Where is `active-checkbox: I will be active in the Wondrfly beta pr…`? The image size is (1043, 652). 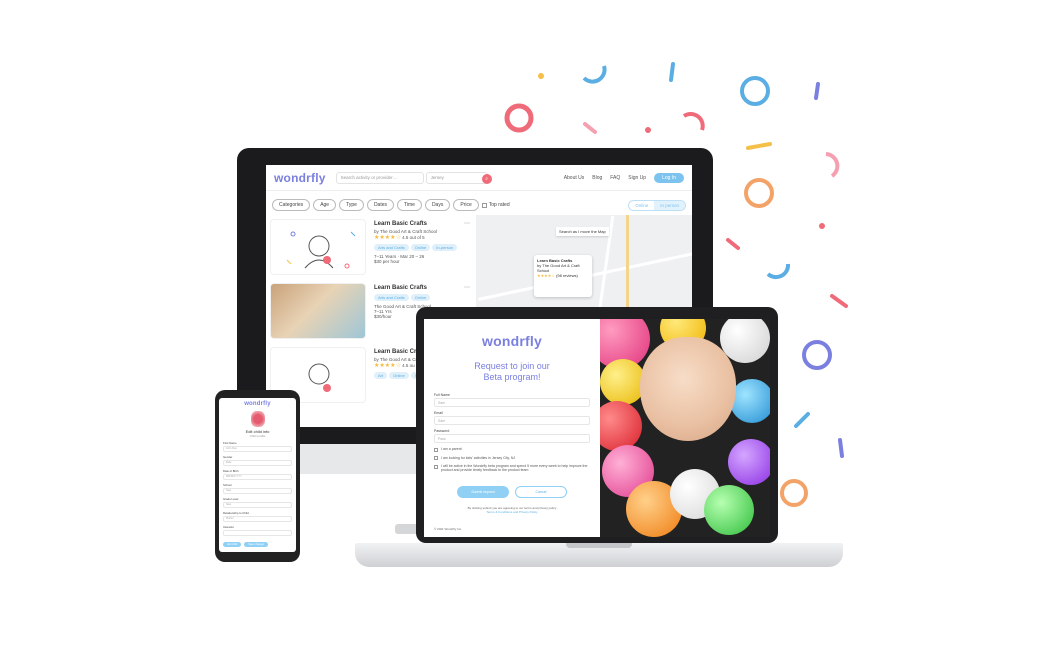 active-checkbox: I will be active in the Wondrfly beta pr… is located at coordinates (512, 468).